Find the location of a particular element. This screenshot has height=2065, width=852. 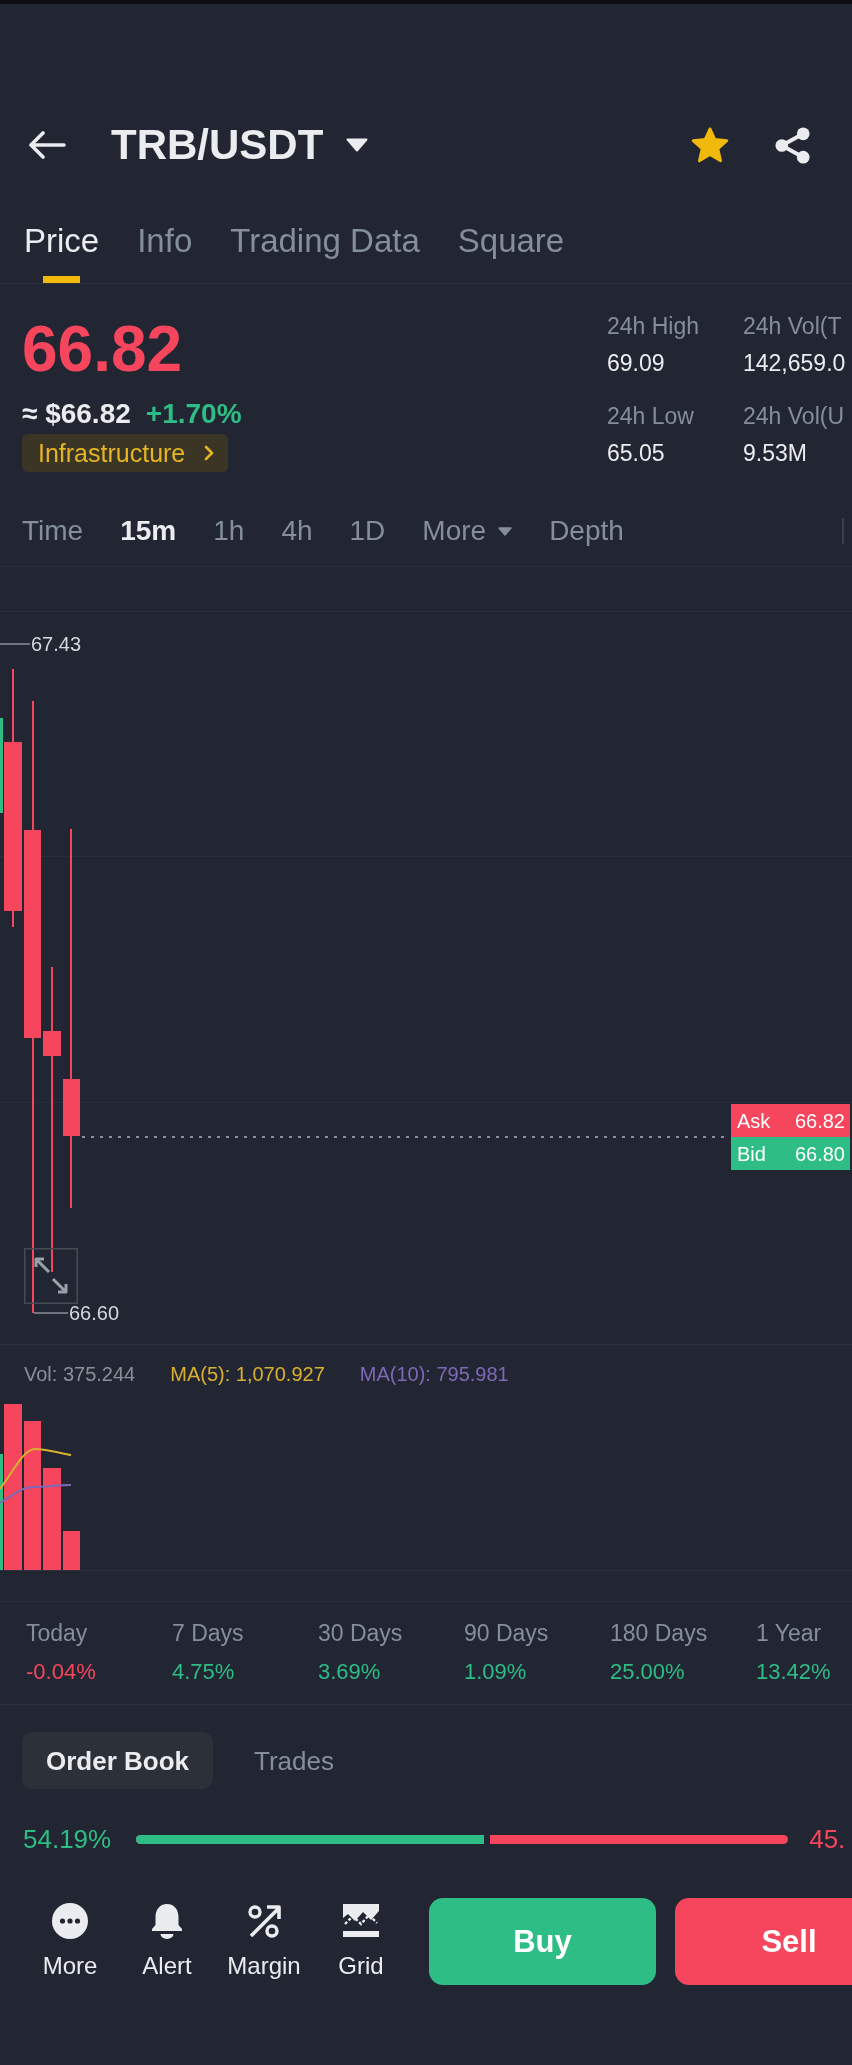

stat-label: 24h Low is located at coordinates (650, 416).